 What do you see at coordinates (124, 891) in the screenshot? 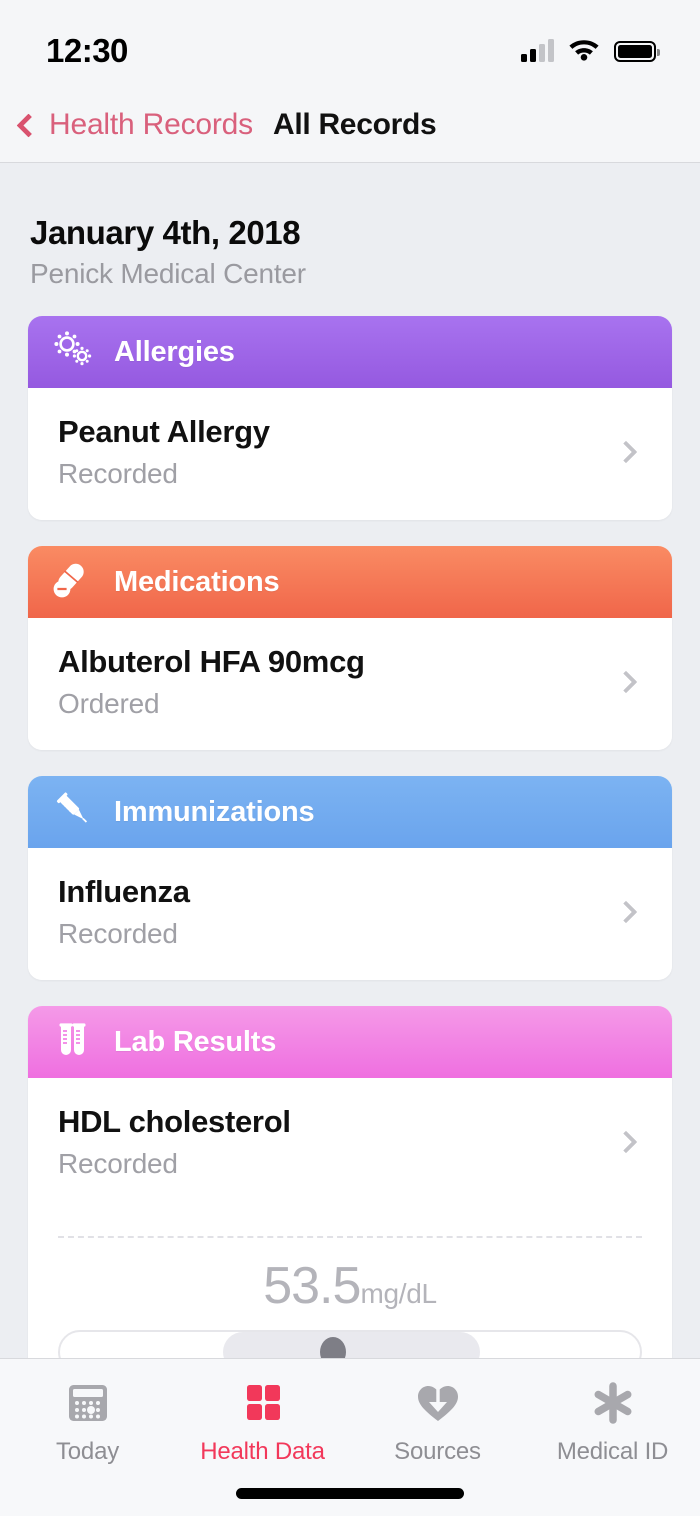
I see `record-title: Influenza` at bounding box center [124, 891].